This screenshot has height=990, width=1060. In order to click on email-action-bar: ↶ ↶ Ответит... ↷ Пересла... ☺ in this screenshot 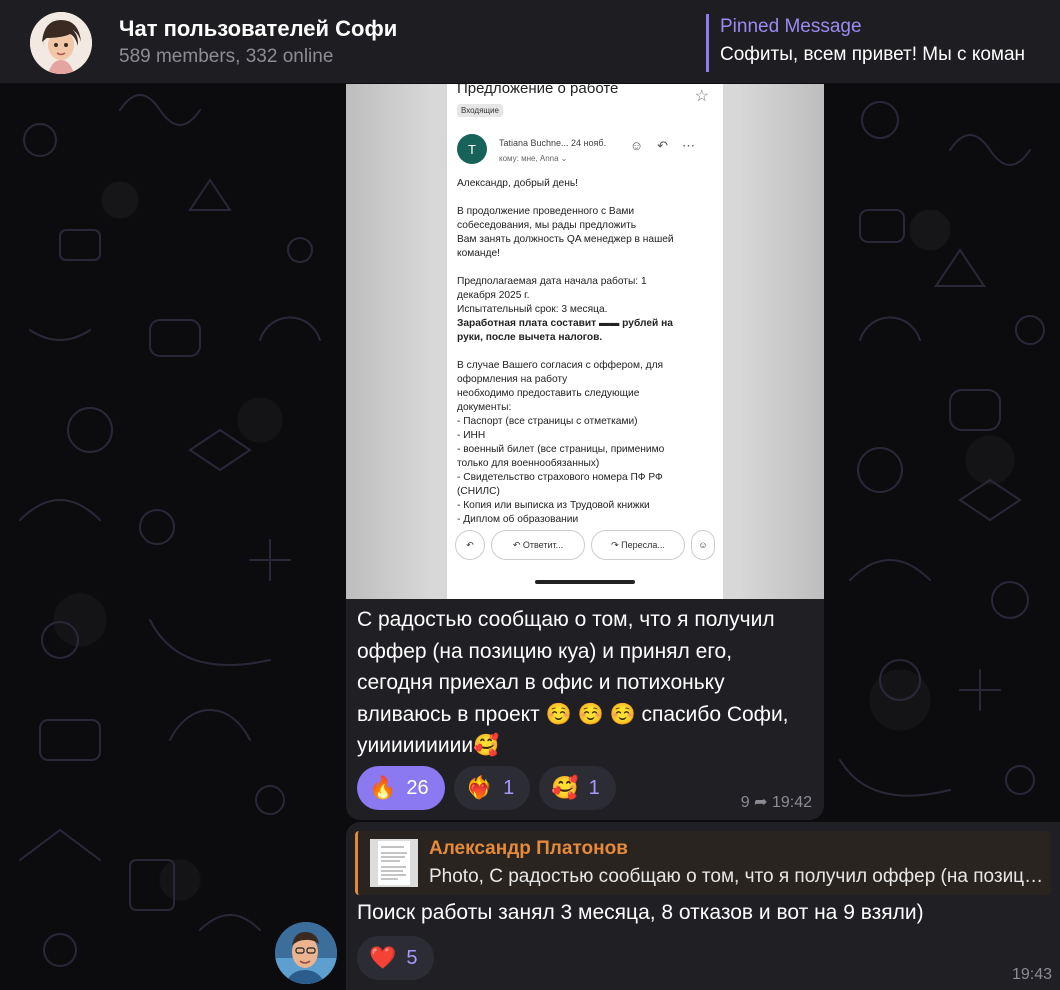, I will do `click(586, 545)`.